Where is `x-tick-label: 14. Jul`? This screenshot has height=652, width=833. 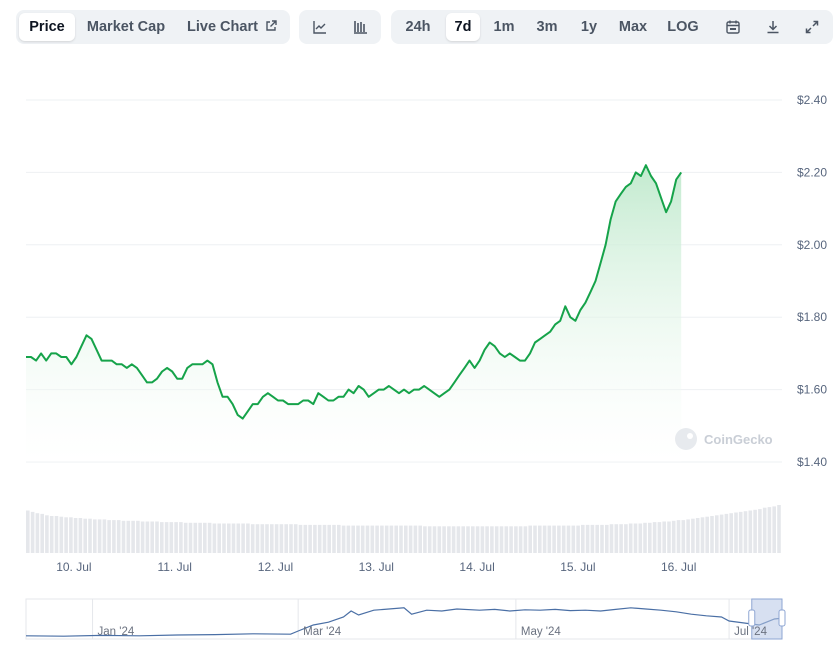
x-tick-label: 14. Jul is located at coordinates (476, 567).